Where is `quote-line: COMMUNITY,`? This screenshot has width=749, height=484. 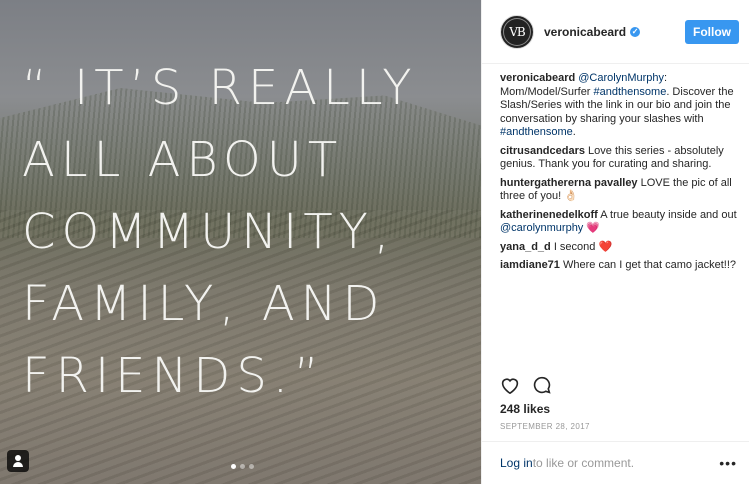
quote-line: COMMUNITY, is located at coordinates (209, 232).